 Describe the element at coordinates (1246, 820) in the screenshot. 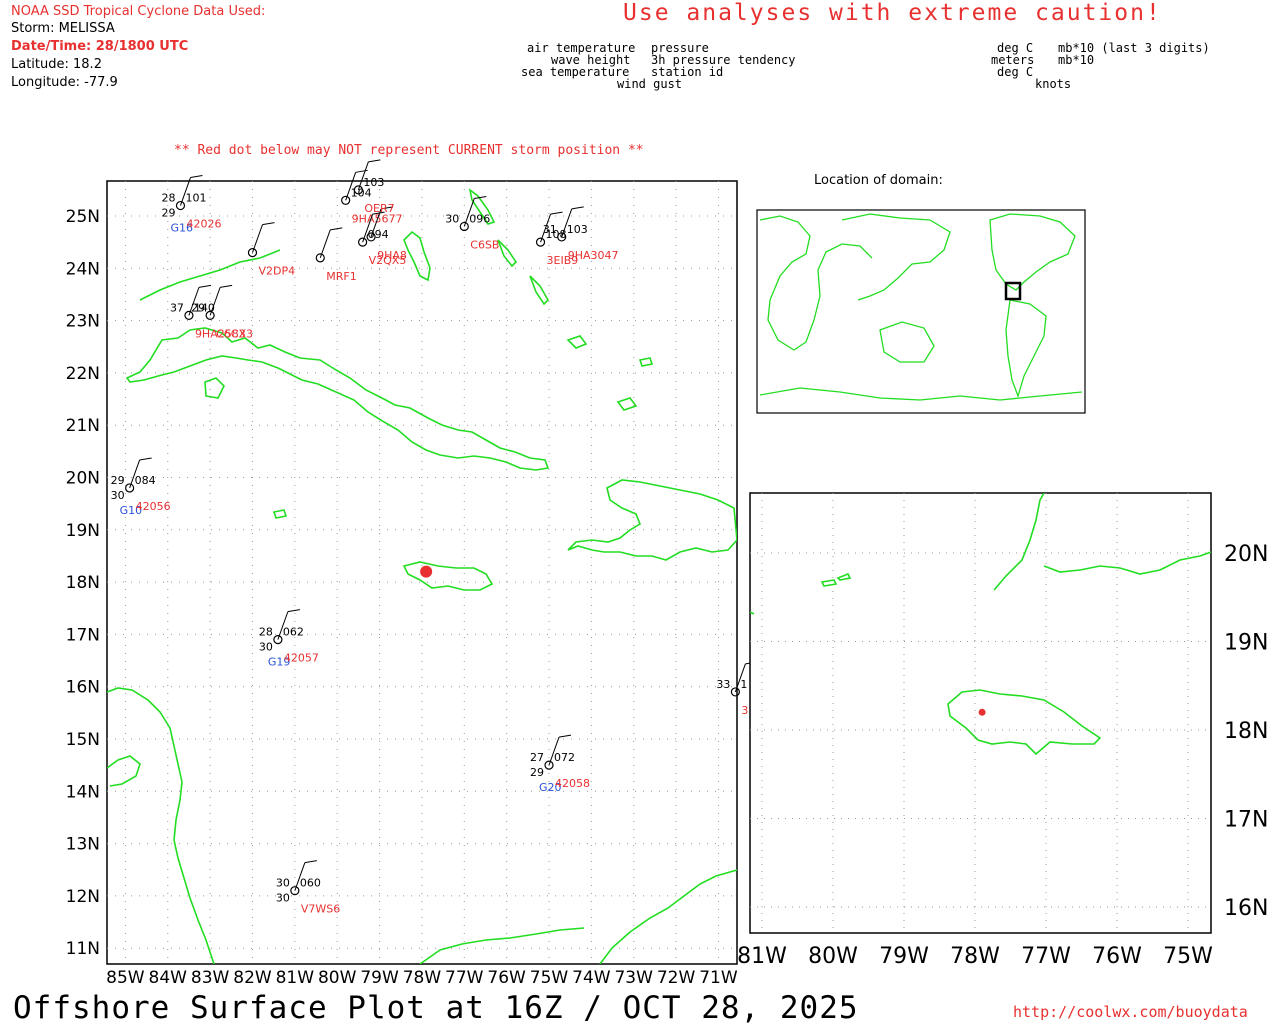

I see `zoom-latitude-tick-label: 17N` at that location.